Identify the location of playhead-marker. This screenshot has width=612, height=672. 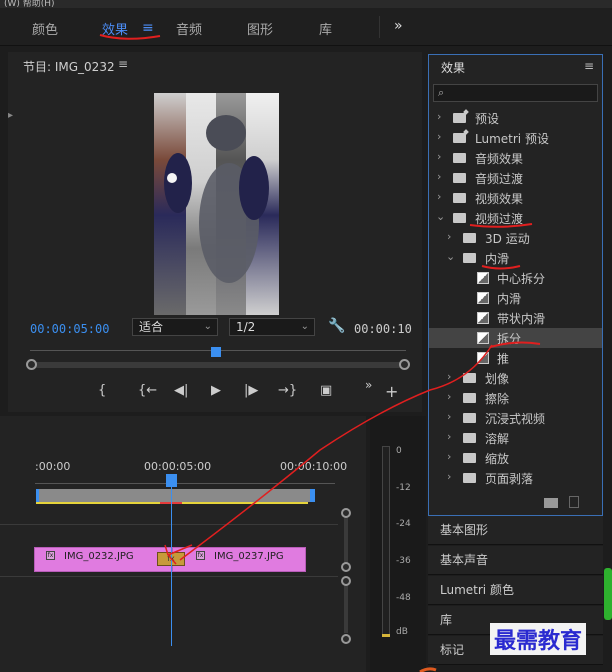
(216, 352).